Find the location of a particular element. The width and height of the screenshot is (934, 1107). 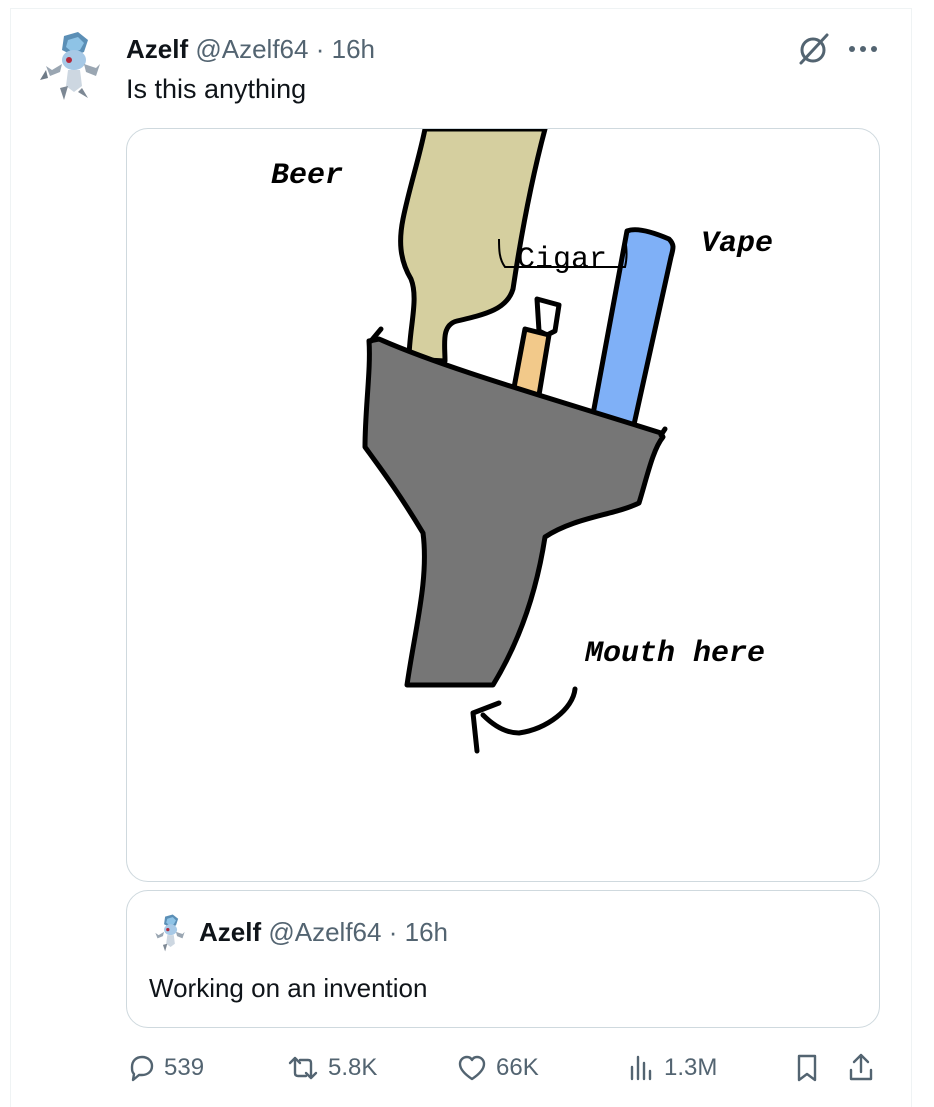

like-button: 66K is located at coordinates (497, 1068).